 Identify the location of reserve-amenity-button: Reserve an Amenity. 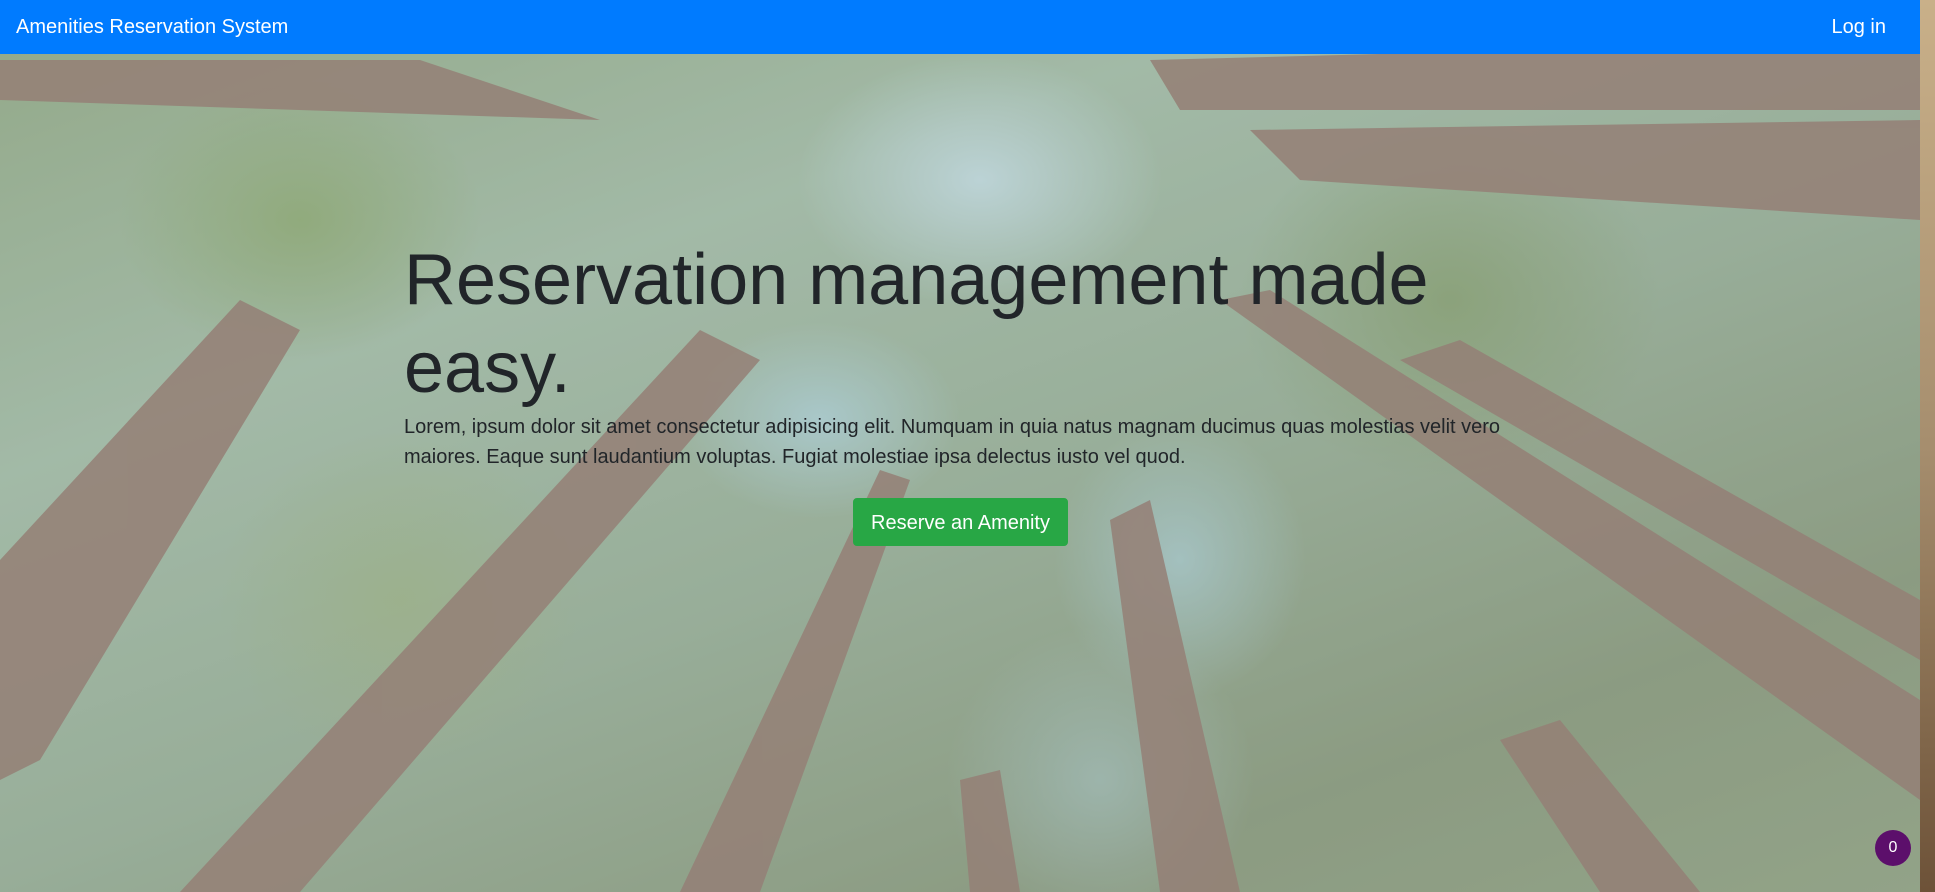
(960, 522).